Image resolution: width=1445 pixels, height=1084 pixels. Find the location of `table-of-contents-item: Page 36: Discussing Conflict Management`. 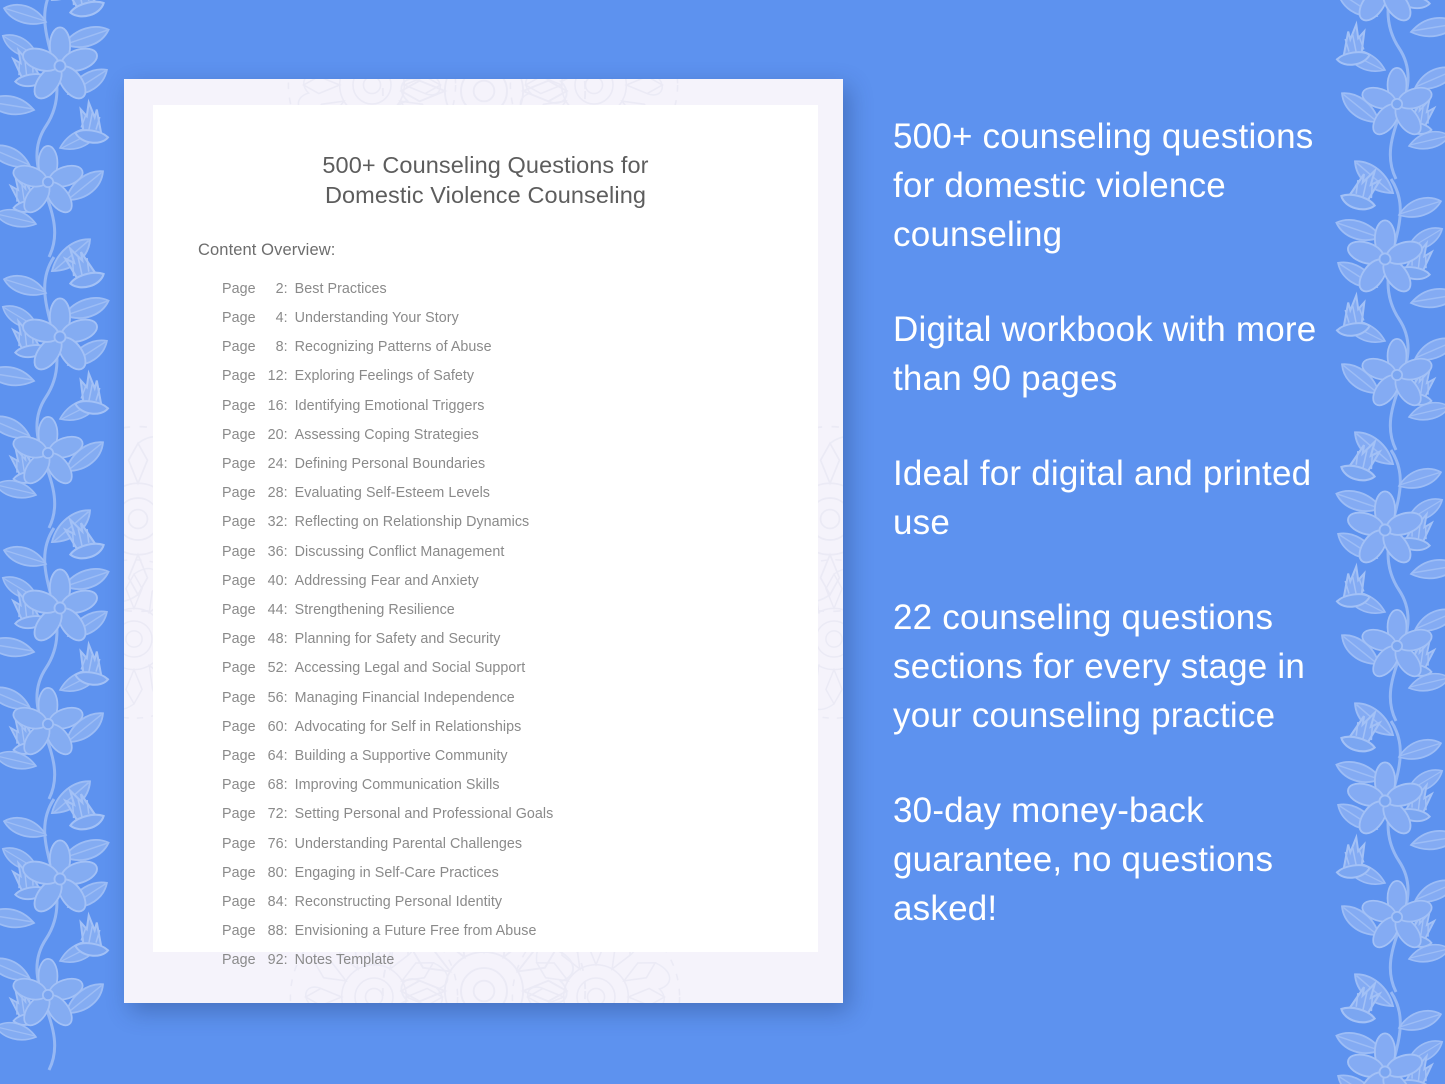

table-of-contents-item: Page 36: Discussing Conflict Management is located at coordinates (520, 552).